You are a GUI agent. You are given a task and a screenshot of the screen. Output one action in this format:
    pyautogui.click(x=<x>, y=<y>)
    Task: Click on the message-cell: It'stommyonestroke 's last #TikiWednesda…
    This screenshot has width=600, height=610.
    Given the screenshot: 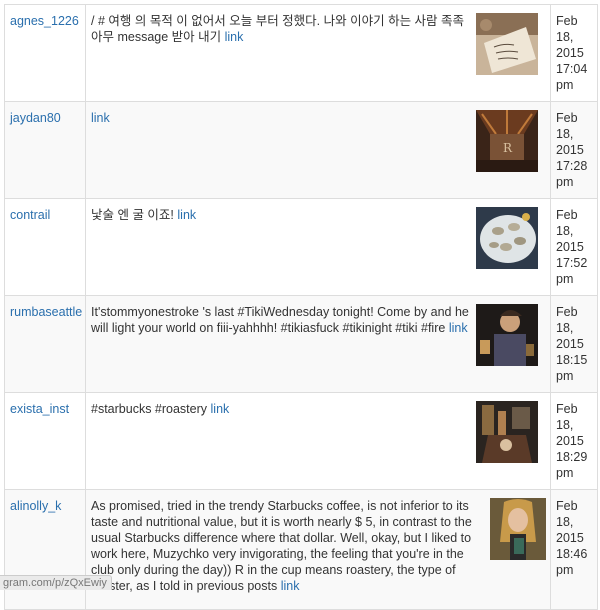 What is the action you would take?
    pyautogui.click(x=318, y=344)
    